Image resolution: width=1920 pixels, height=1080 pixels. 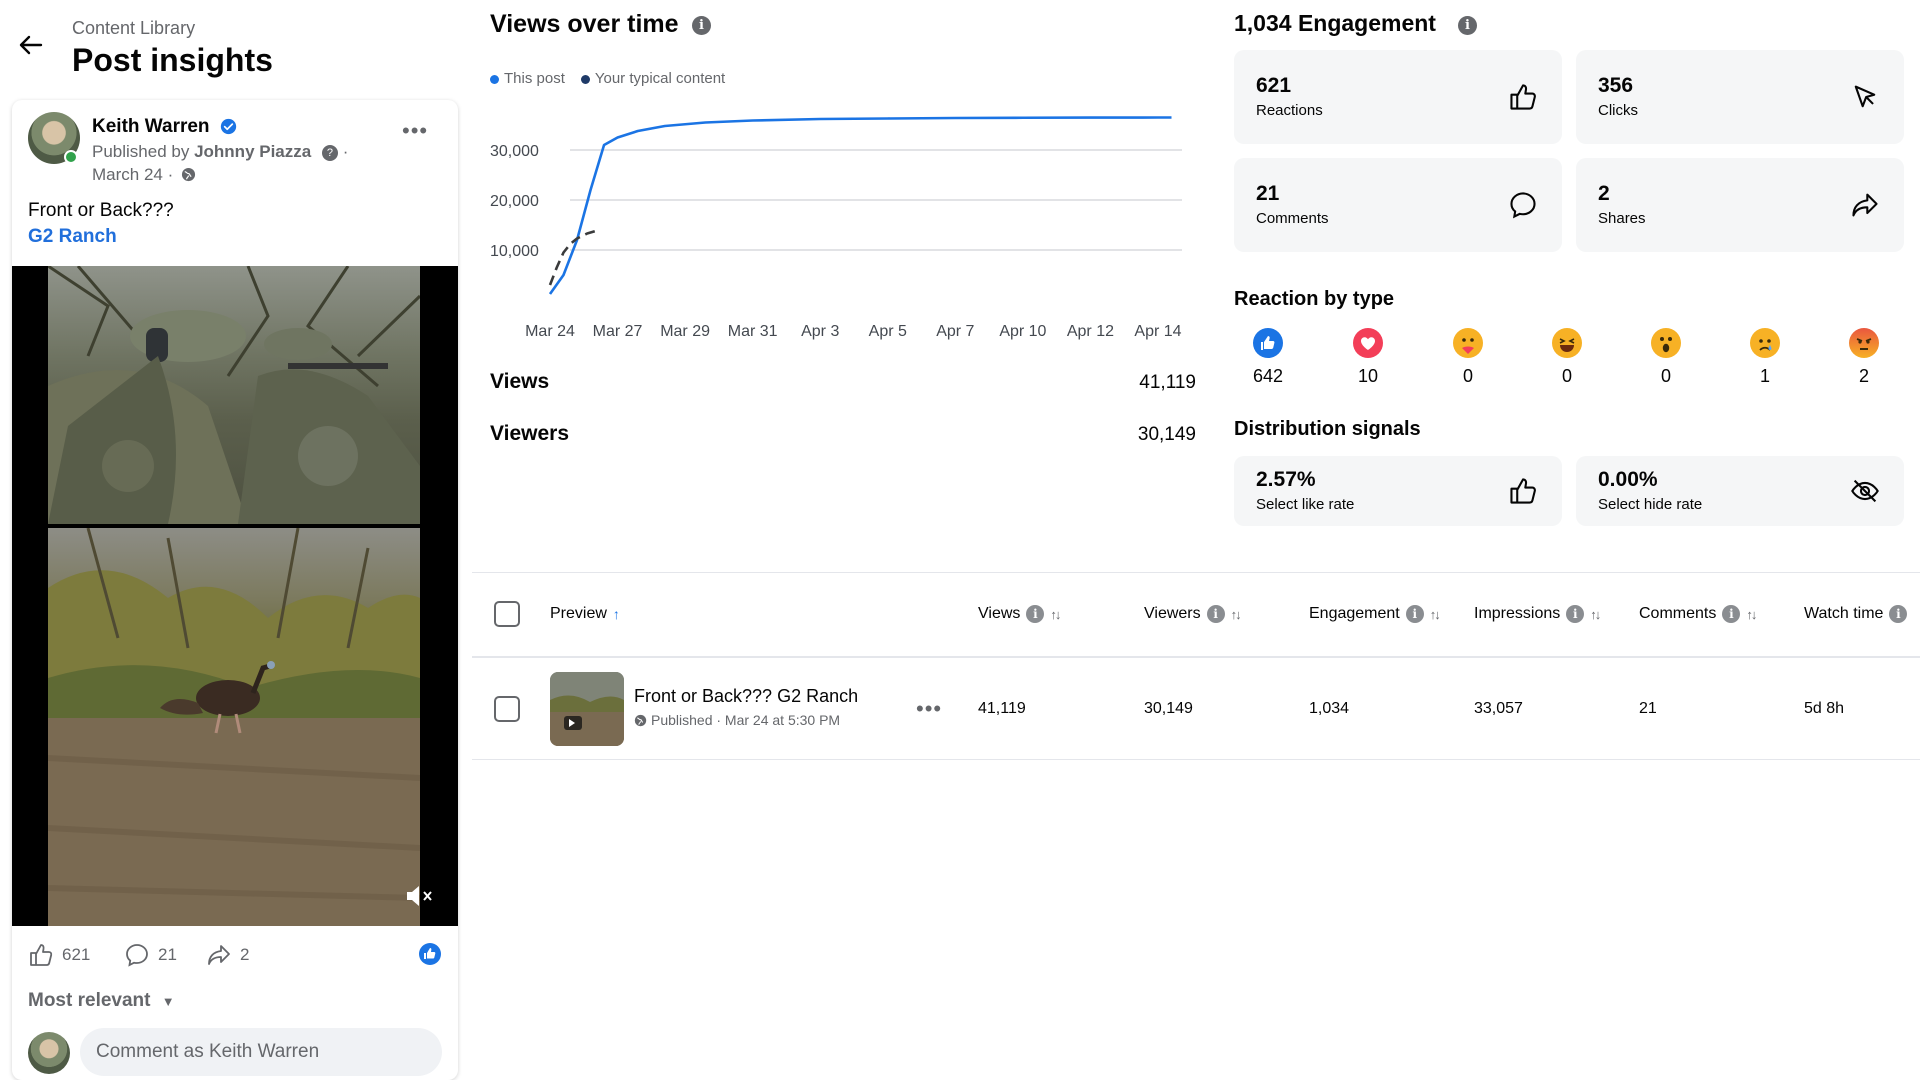 I want to click on cell-engagement: 1,034, so click(x=1329, y=708).